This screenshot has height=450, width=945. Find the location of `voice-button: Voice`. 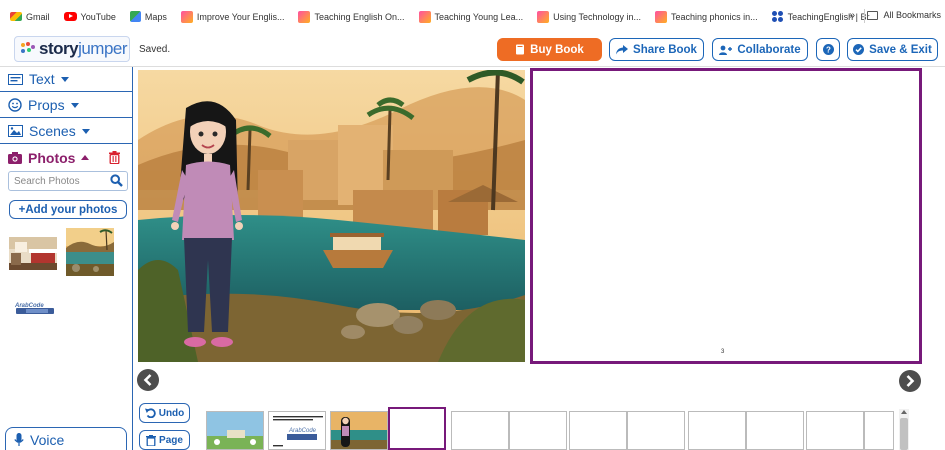

voice-button: Voice is located at coordinates (66, 438).